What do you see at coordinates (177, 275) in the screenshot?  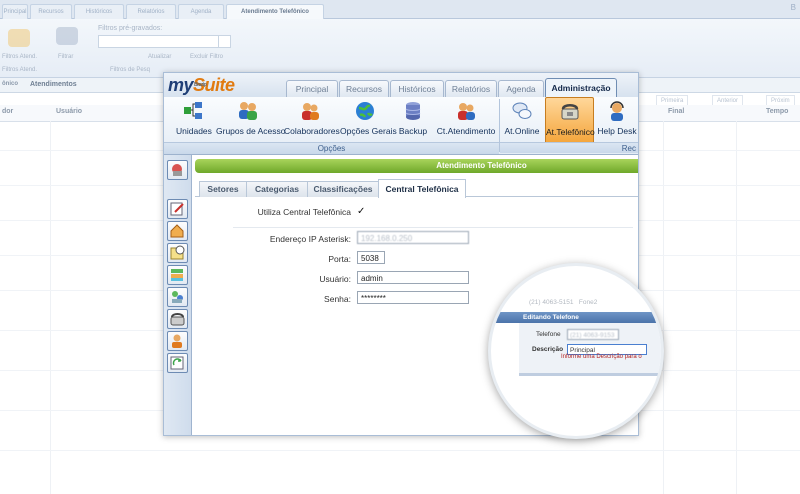 I see `sidebar-books-icon` at bounding box center [177, 275].